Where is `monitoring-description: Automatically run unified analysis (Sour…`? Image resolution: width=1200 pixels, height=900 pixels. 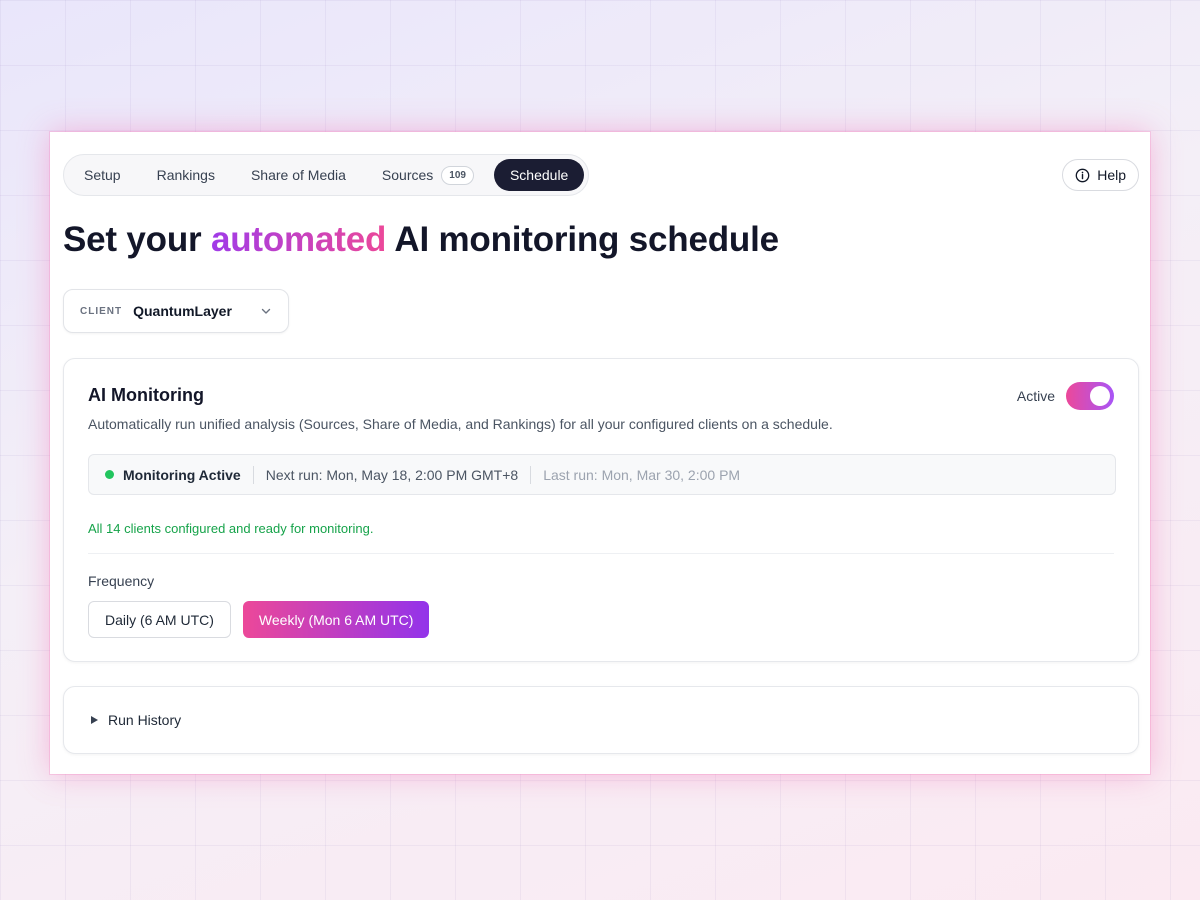
monitoring-description: Automatically run unified analysis (Sour… is located at coordinates (460, 424).